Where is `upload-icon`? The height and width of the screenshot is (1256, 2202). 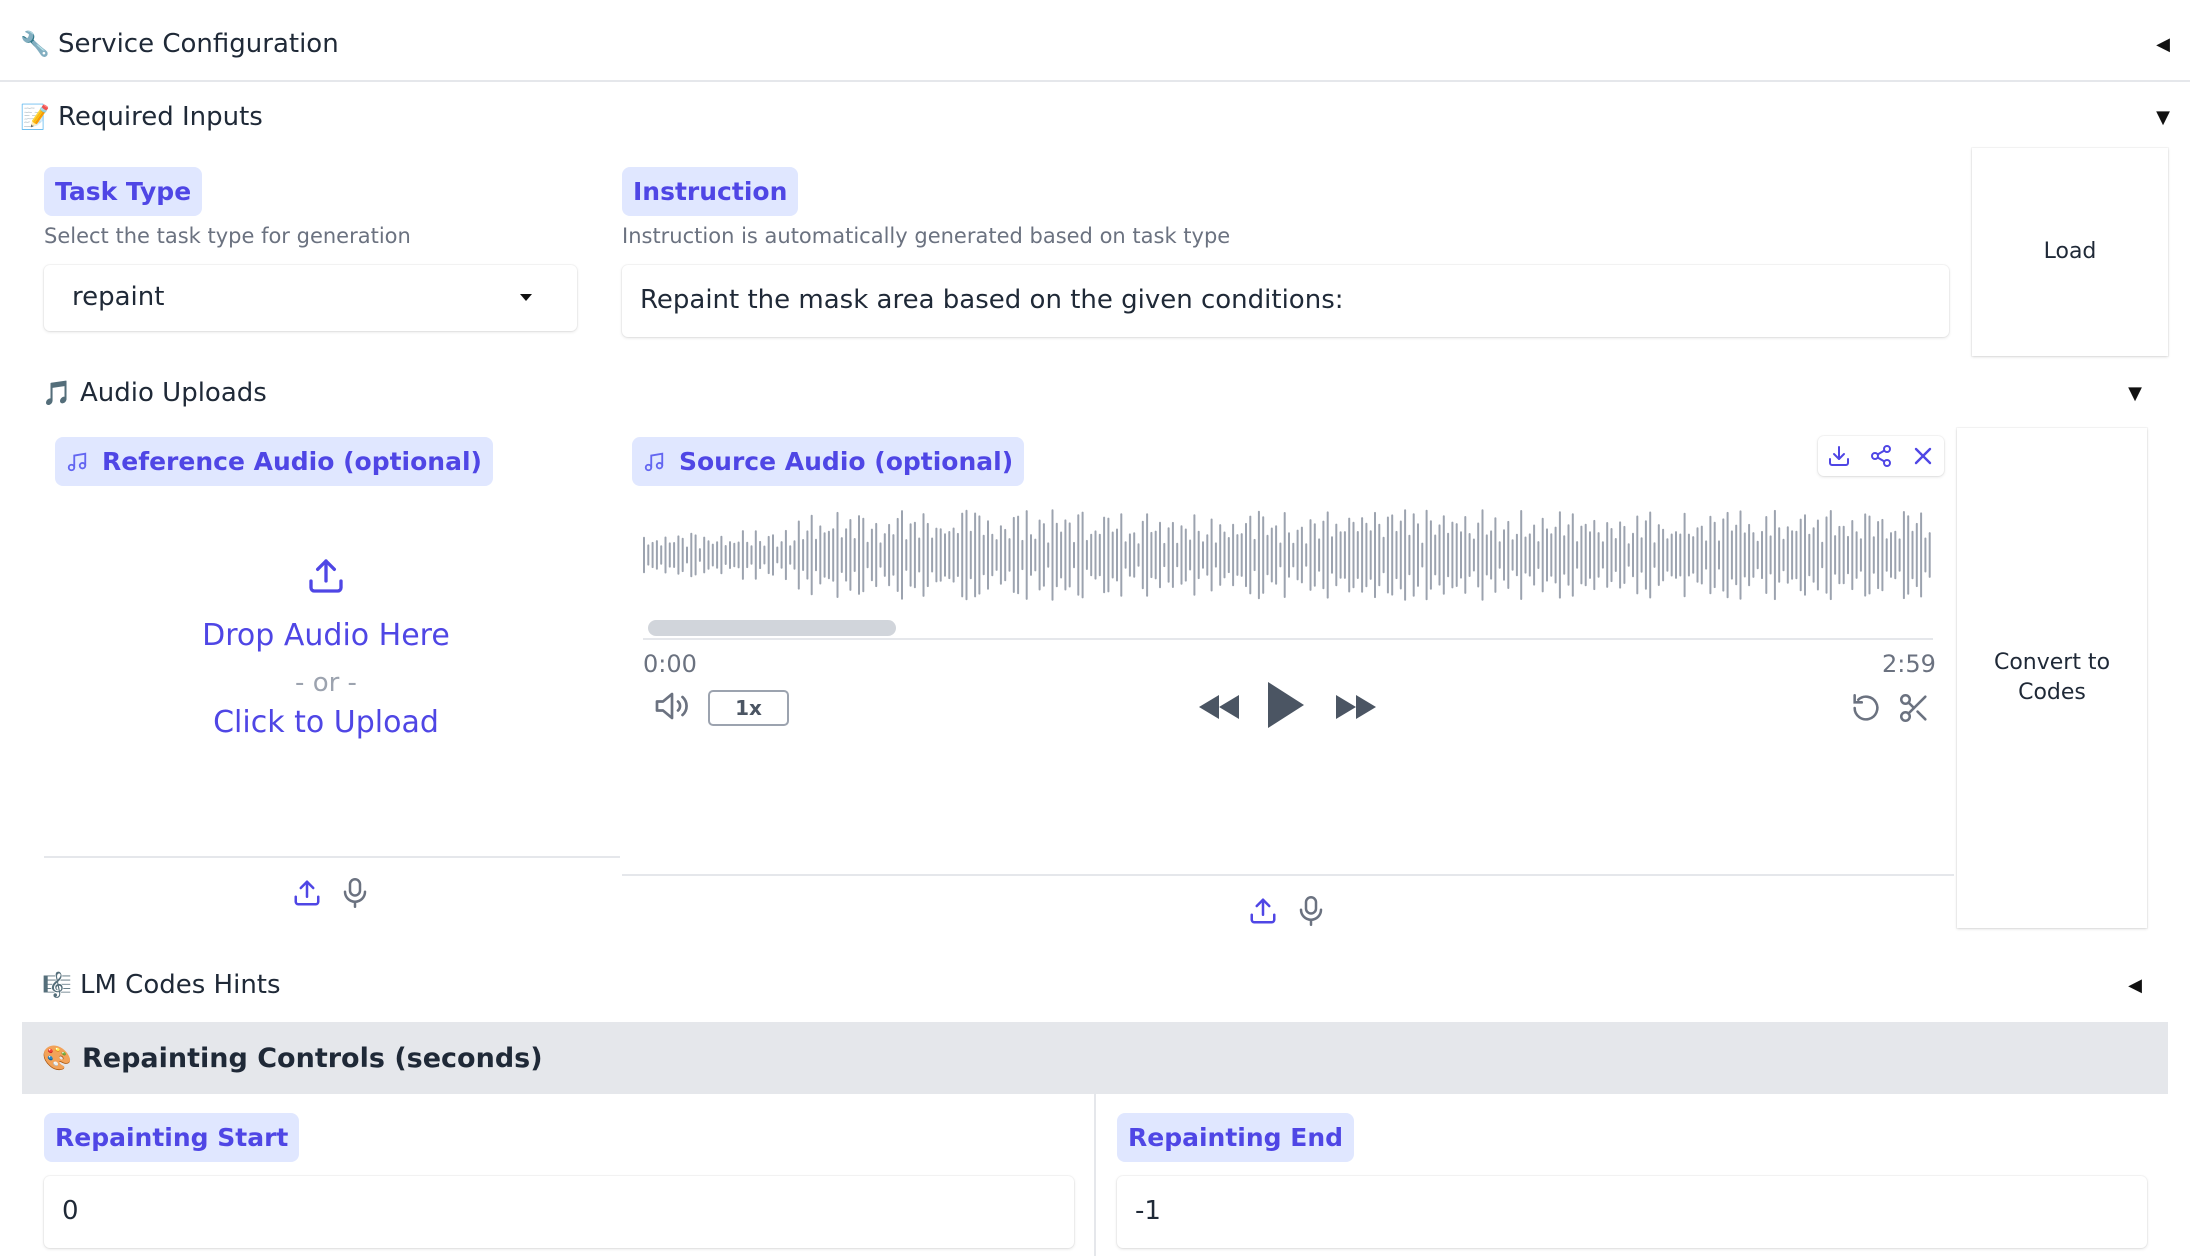
upload-icon is located at coordinates (326, 576).